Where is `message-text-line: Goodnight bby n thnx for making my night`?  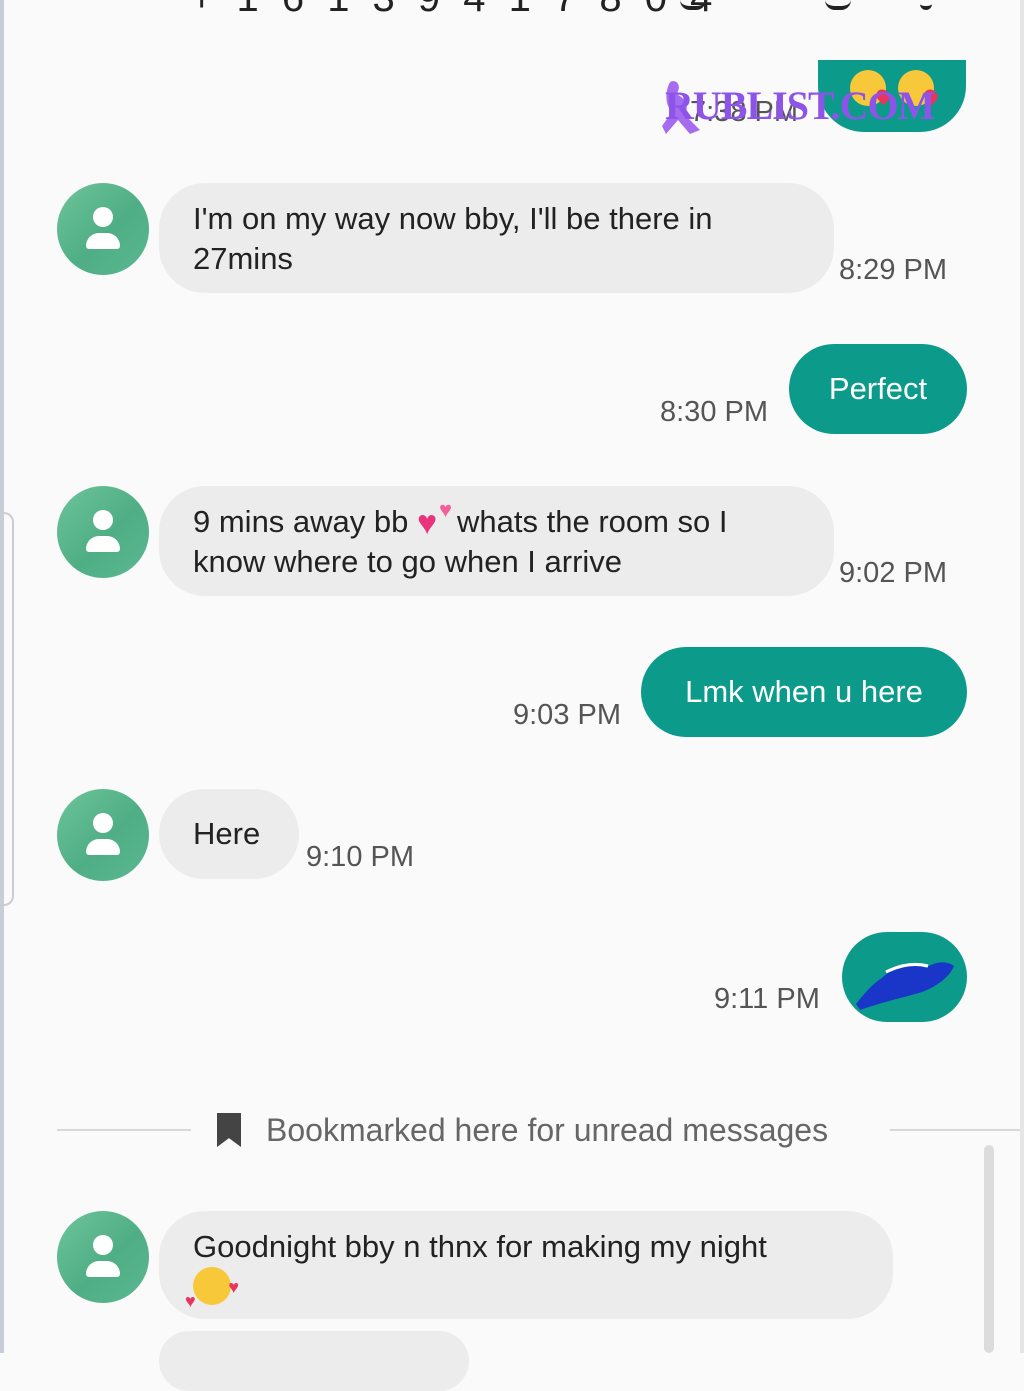 message-text-line: Goodnight bby n thnx for making my night is located at coordinates (480, 1246).